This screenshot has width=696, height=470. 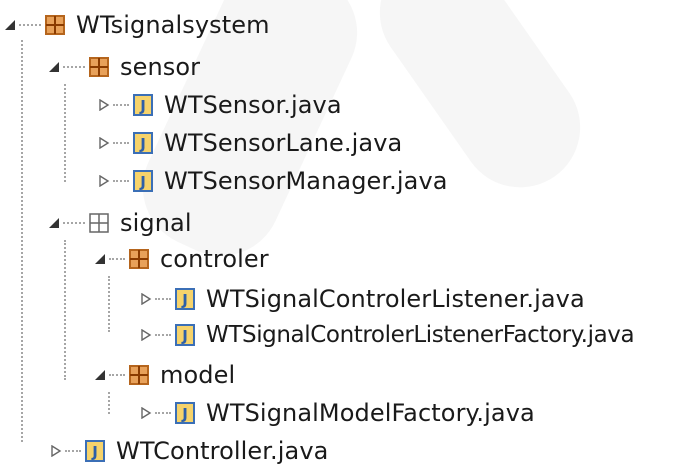 I want to click on tree-item-label: controler, so click(x=214, y=259).